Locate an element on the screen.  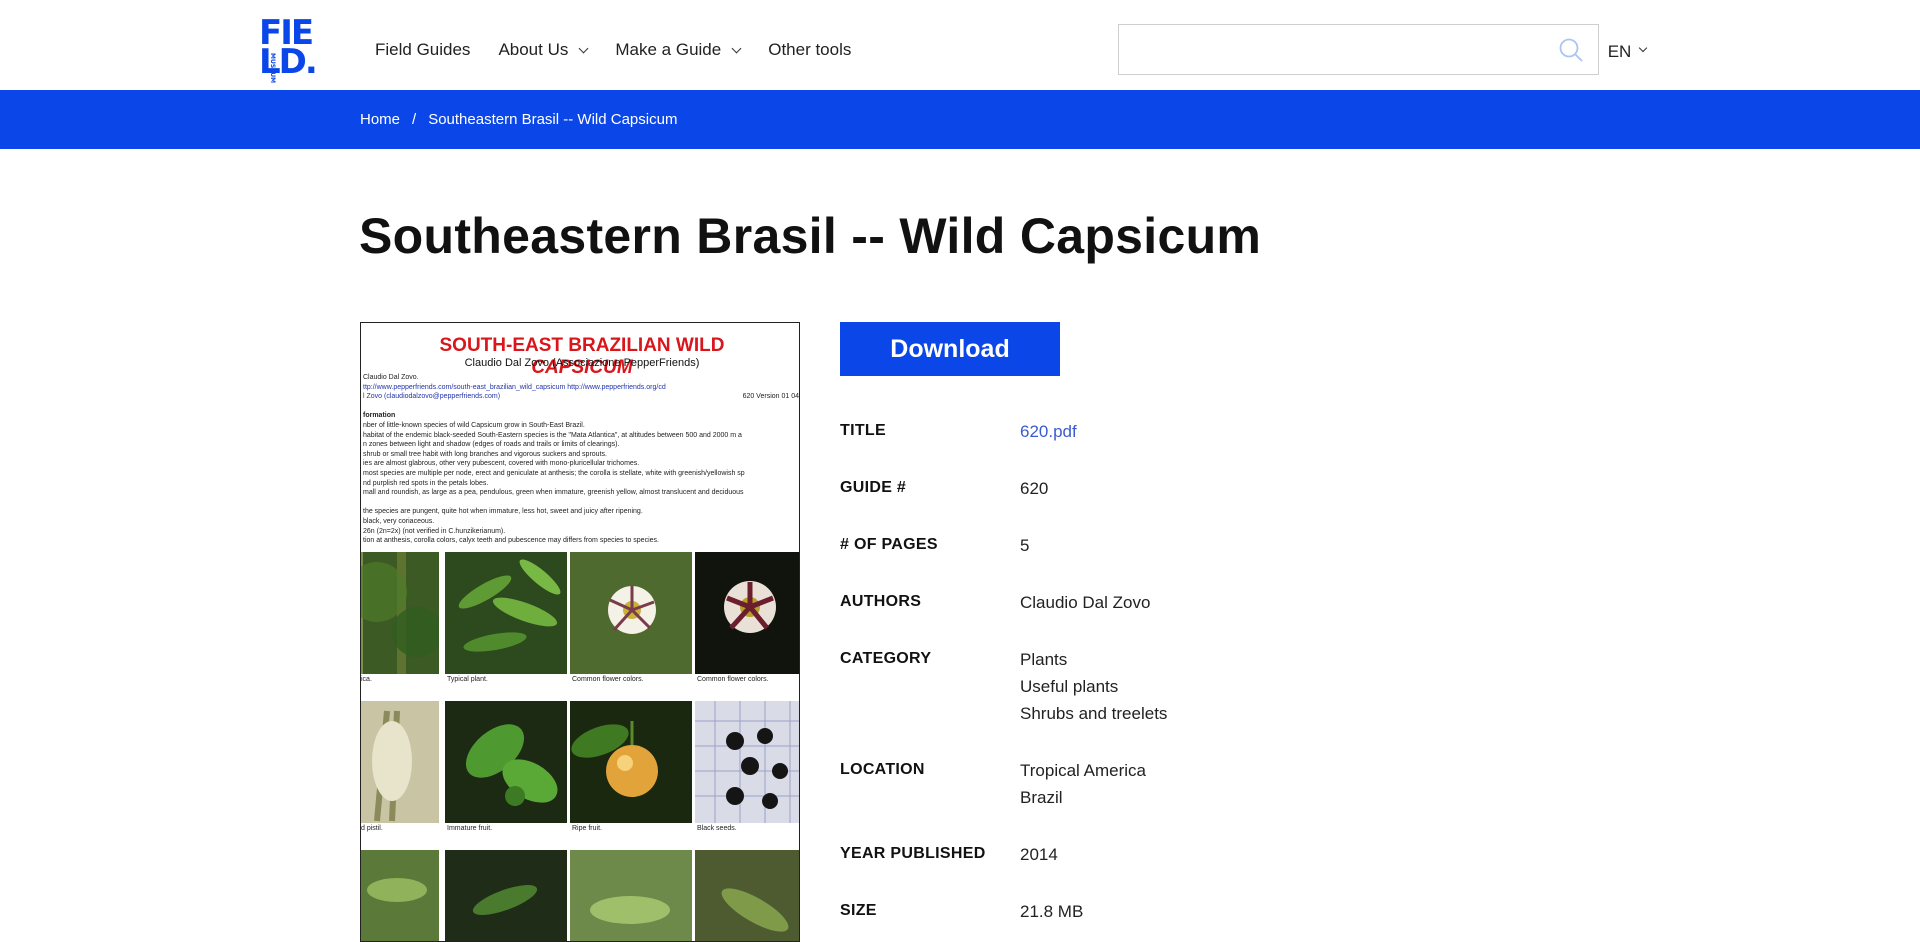
meta-value-authors: Claudio Dal Zovo is located at coordinates (1085, 602).